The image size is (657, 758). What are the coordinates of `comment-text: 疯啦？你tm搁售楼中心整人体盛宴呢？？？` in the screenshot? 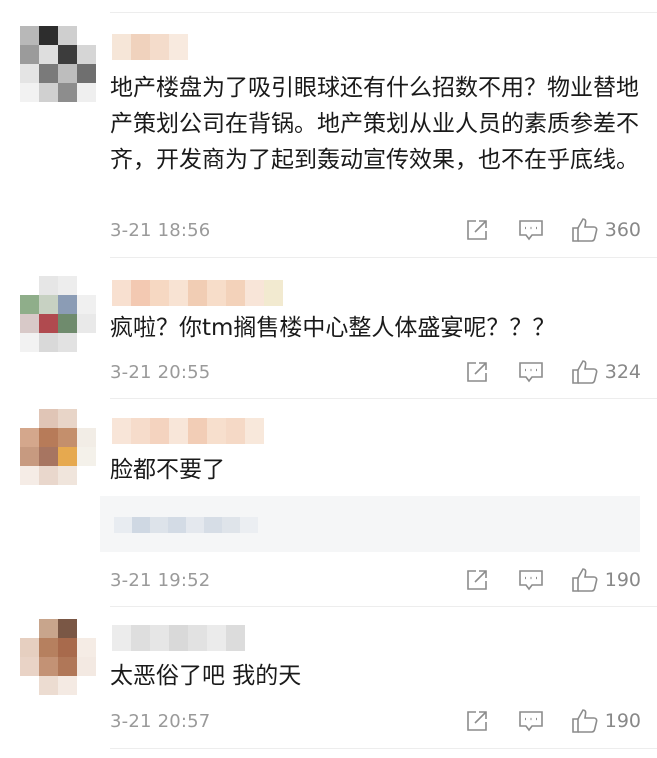 It's located at (333, 328).